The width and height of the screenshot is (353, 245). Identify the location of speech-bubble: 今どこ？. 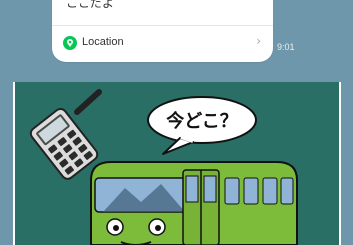
(202, 125).